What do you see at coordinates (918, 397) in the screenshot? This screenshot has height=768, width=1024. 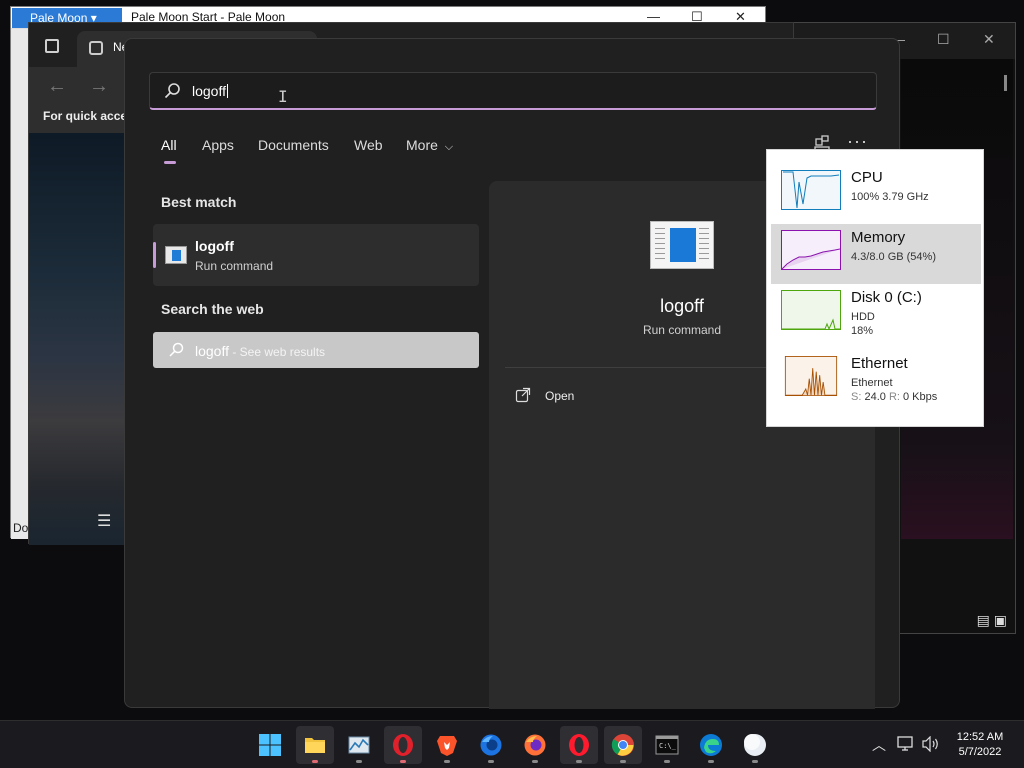 I see `receive-value: 0 Kbps` at bounding box center [918, 397].